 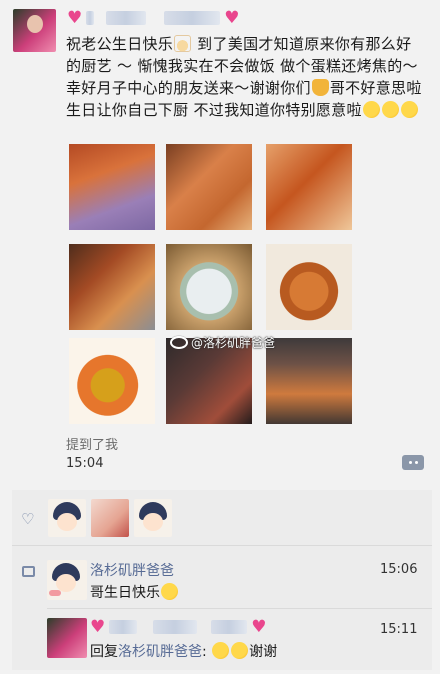 What do you see at coordinates (263, 652) in the screenshot?
I see `comment-text-content: 谢谢` at bounding box center [263, 652].